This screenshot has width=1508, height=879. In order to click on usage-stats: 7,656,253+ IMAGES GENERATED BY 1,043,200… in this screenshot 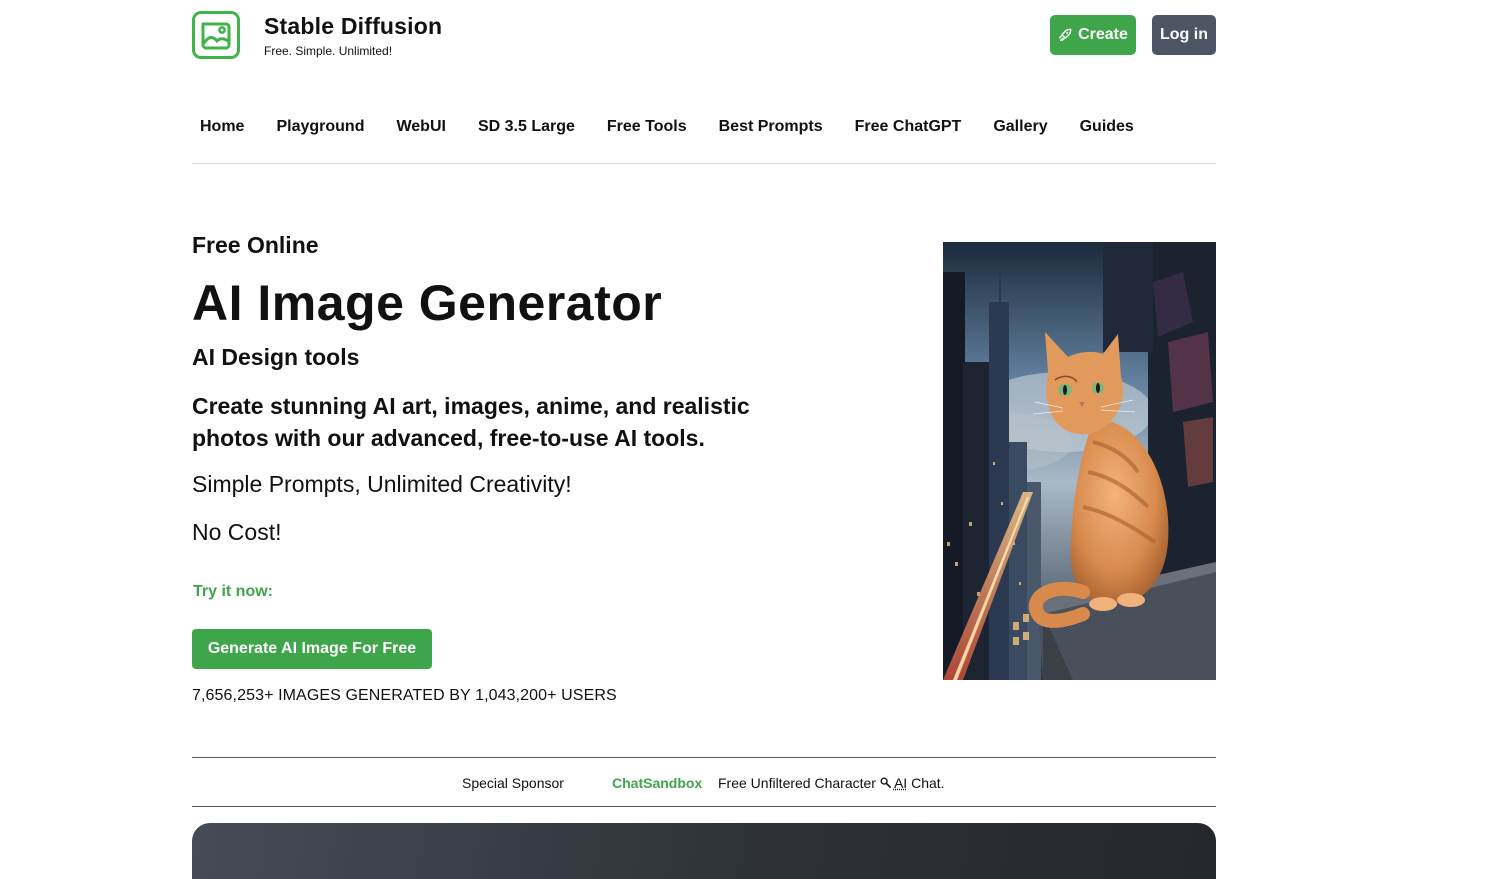, I will do `click(404, 696)`.